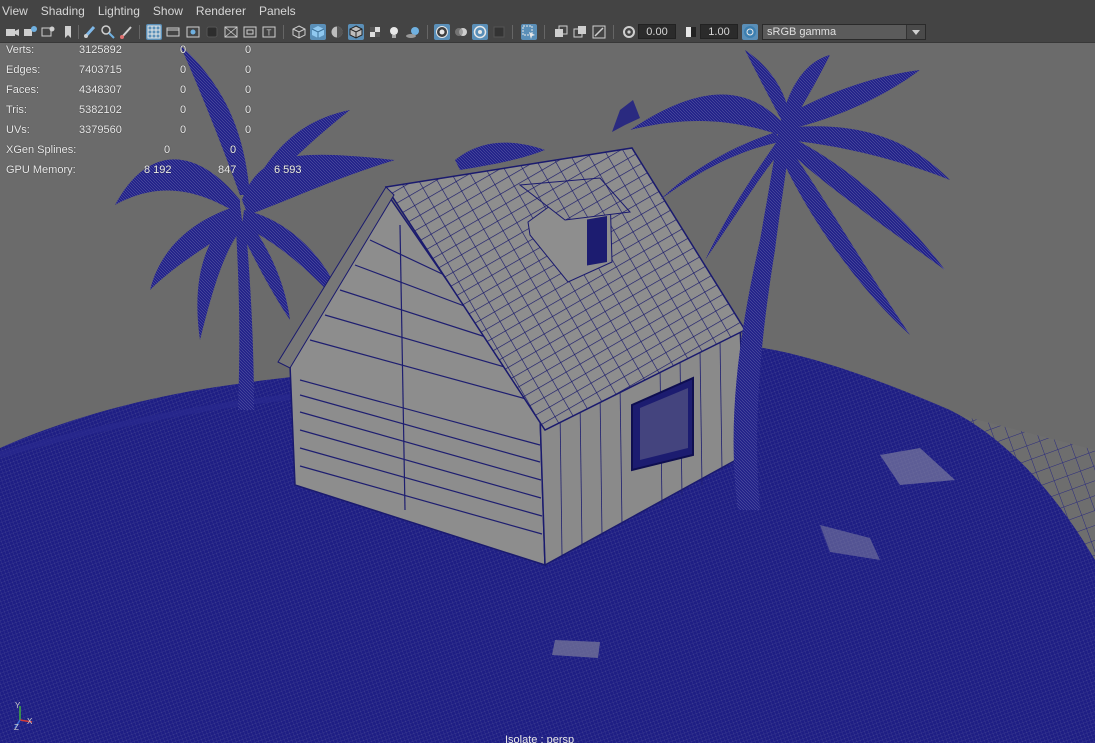 This screenshot has width=1095, height=743. What do you see at coordinates (691, 32) in the screenshot?
I see `gamma-icon` at bounding box center [691, 32].